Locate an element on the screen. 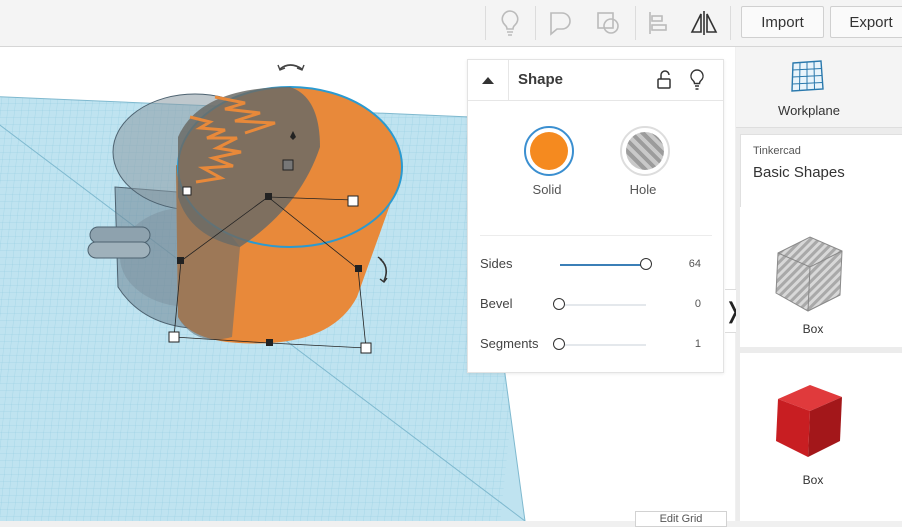 This screenshot has height=527, width=902. collapse-button is located at coordinates (488, 80).